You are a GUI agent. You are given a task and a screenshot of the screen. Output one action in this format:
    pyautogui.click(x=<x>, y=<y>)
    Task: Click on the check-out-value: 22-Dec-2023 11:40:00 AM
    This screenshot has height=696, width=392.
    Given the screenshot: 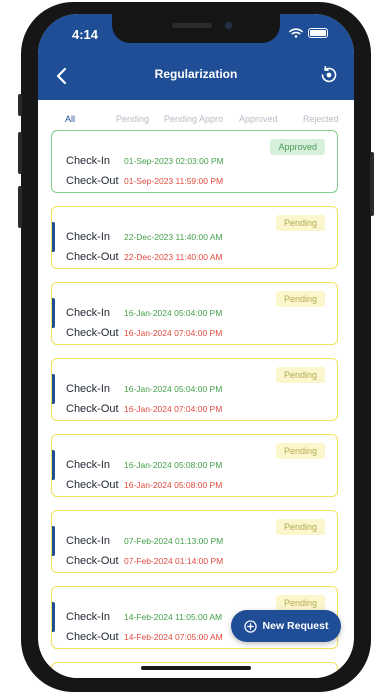 What is the action you would take?
    pyautogui.click(x=173, y=257)
    